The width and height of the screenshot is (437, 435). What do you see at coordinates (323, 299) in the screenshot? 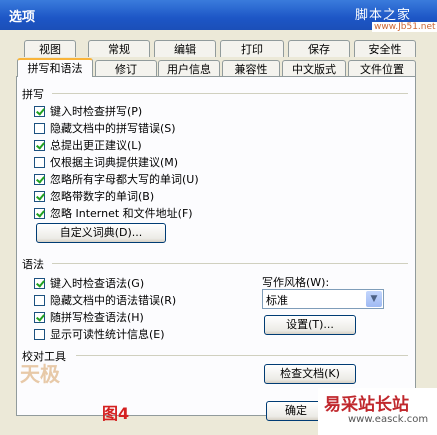
I see `writing-style-select: 标准 ▼` at bounding box center [323, 299].